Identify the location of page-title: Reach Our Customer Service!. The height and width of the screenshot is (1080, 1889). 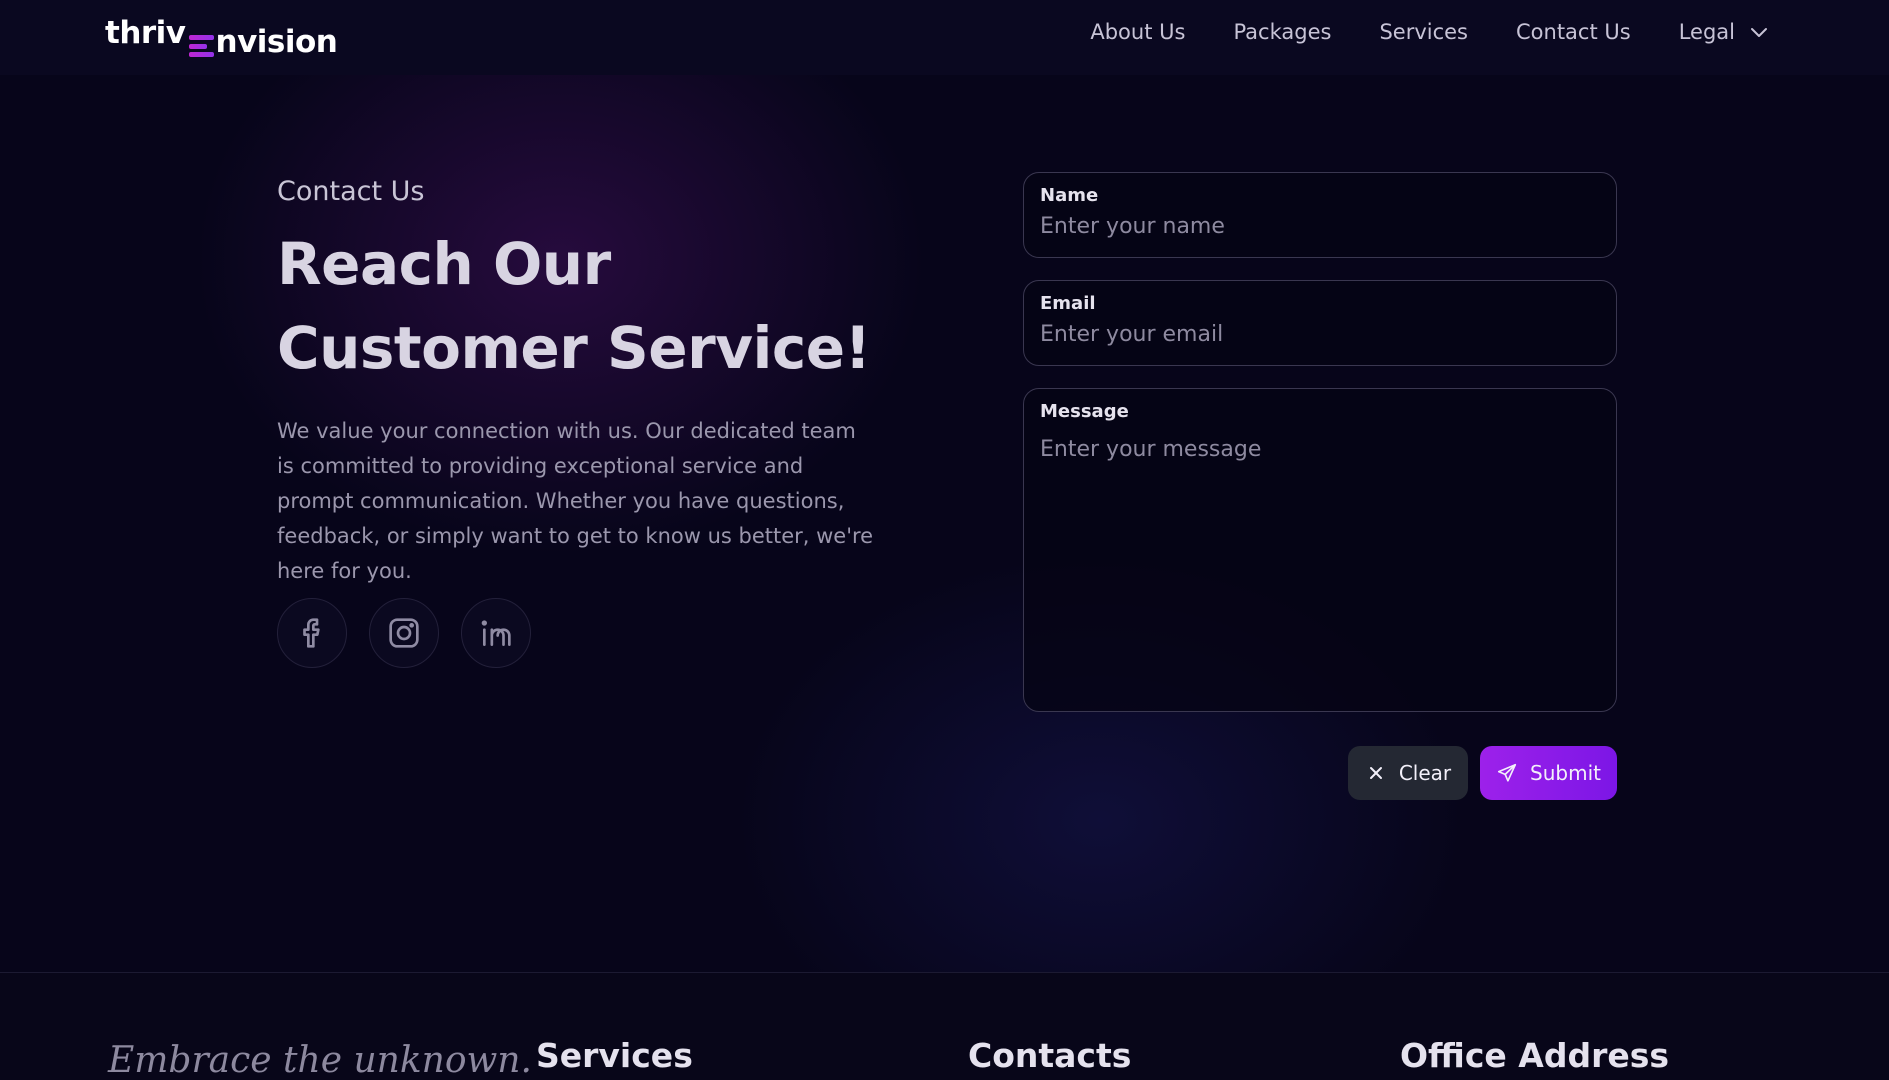
(574, 306).